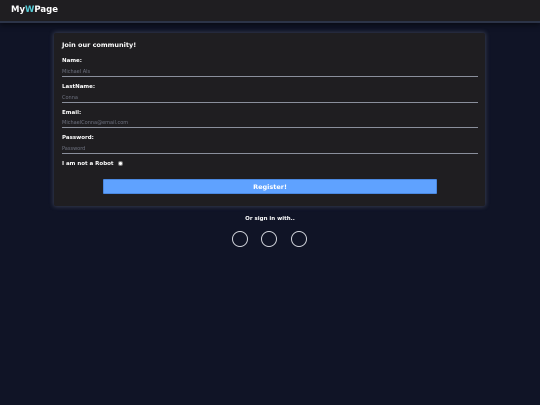 The width and height of the screenshot is (540, 405). Describe the element at coordinates (72, 61) in the screenshot. I see `name-label: Name:` at that location.